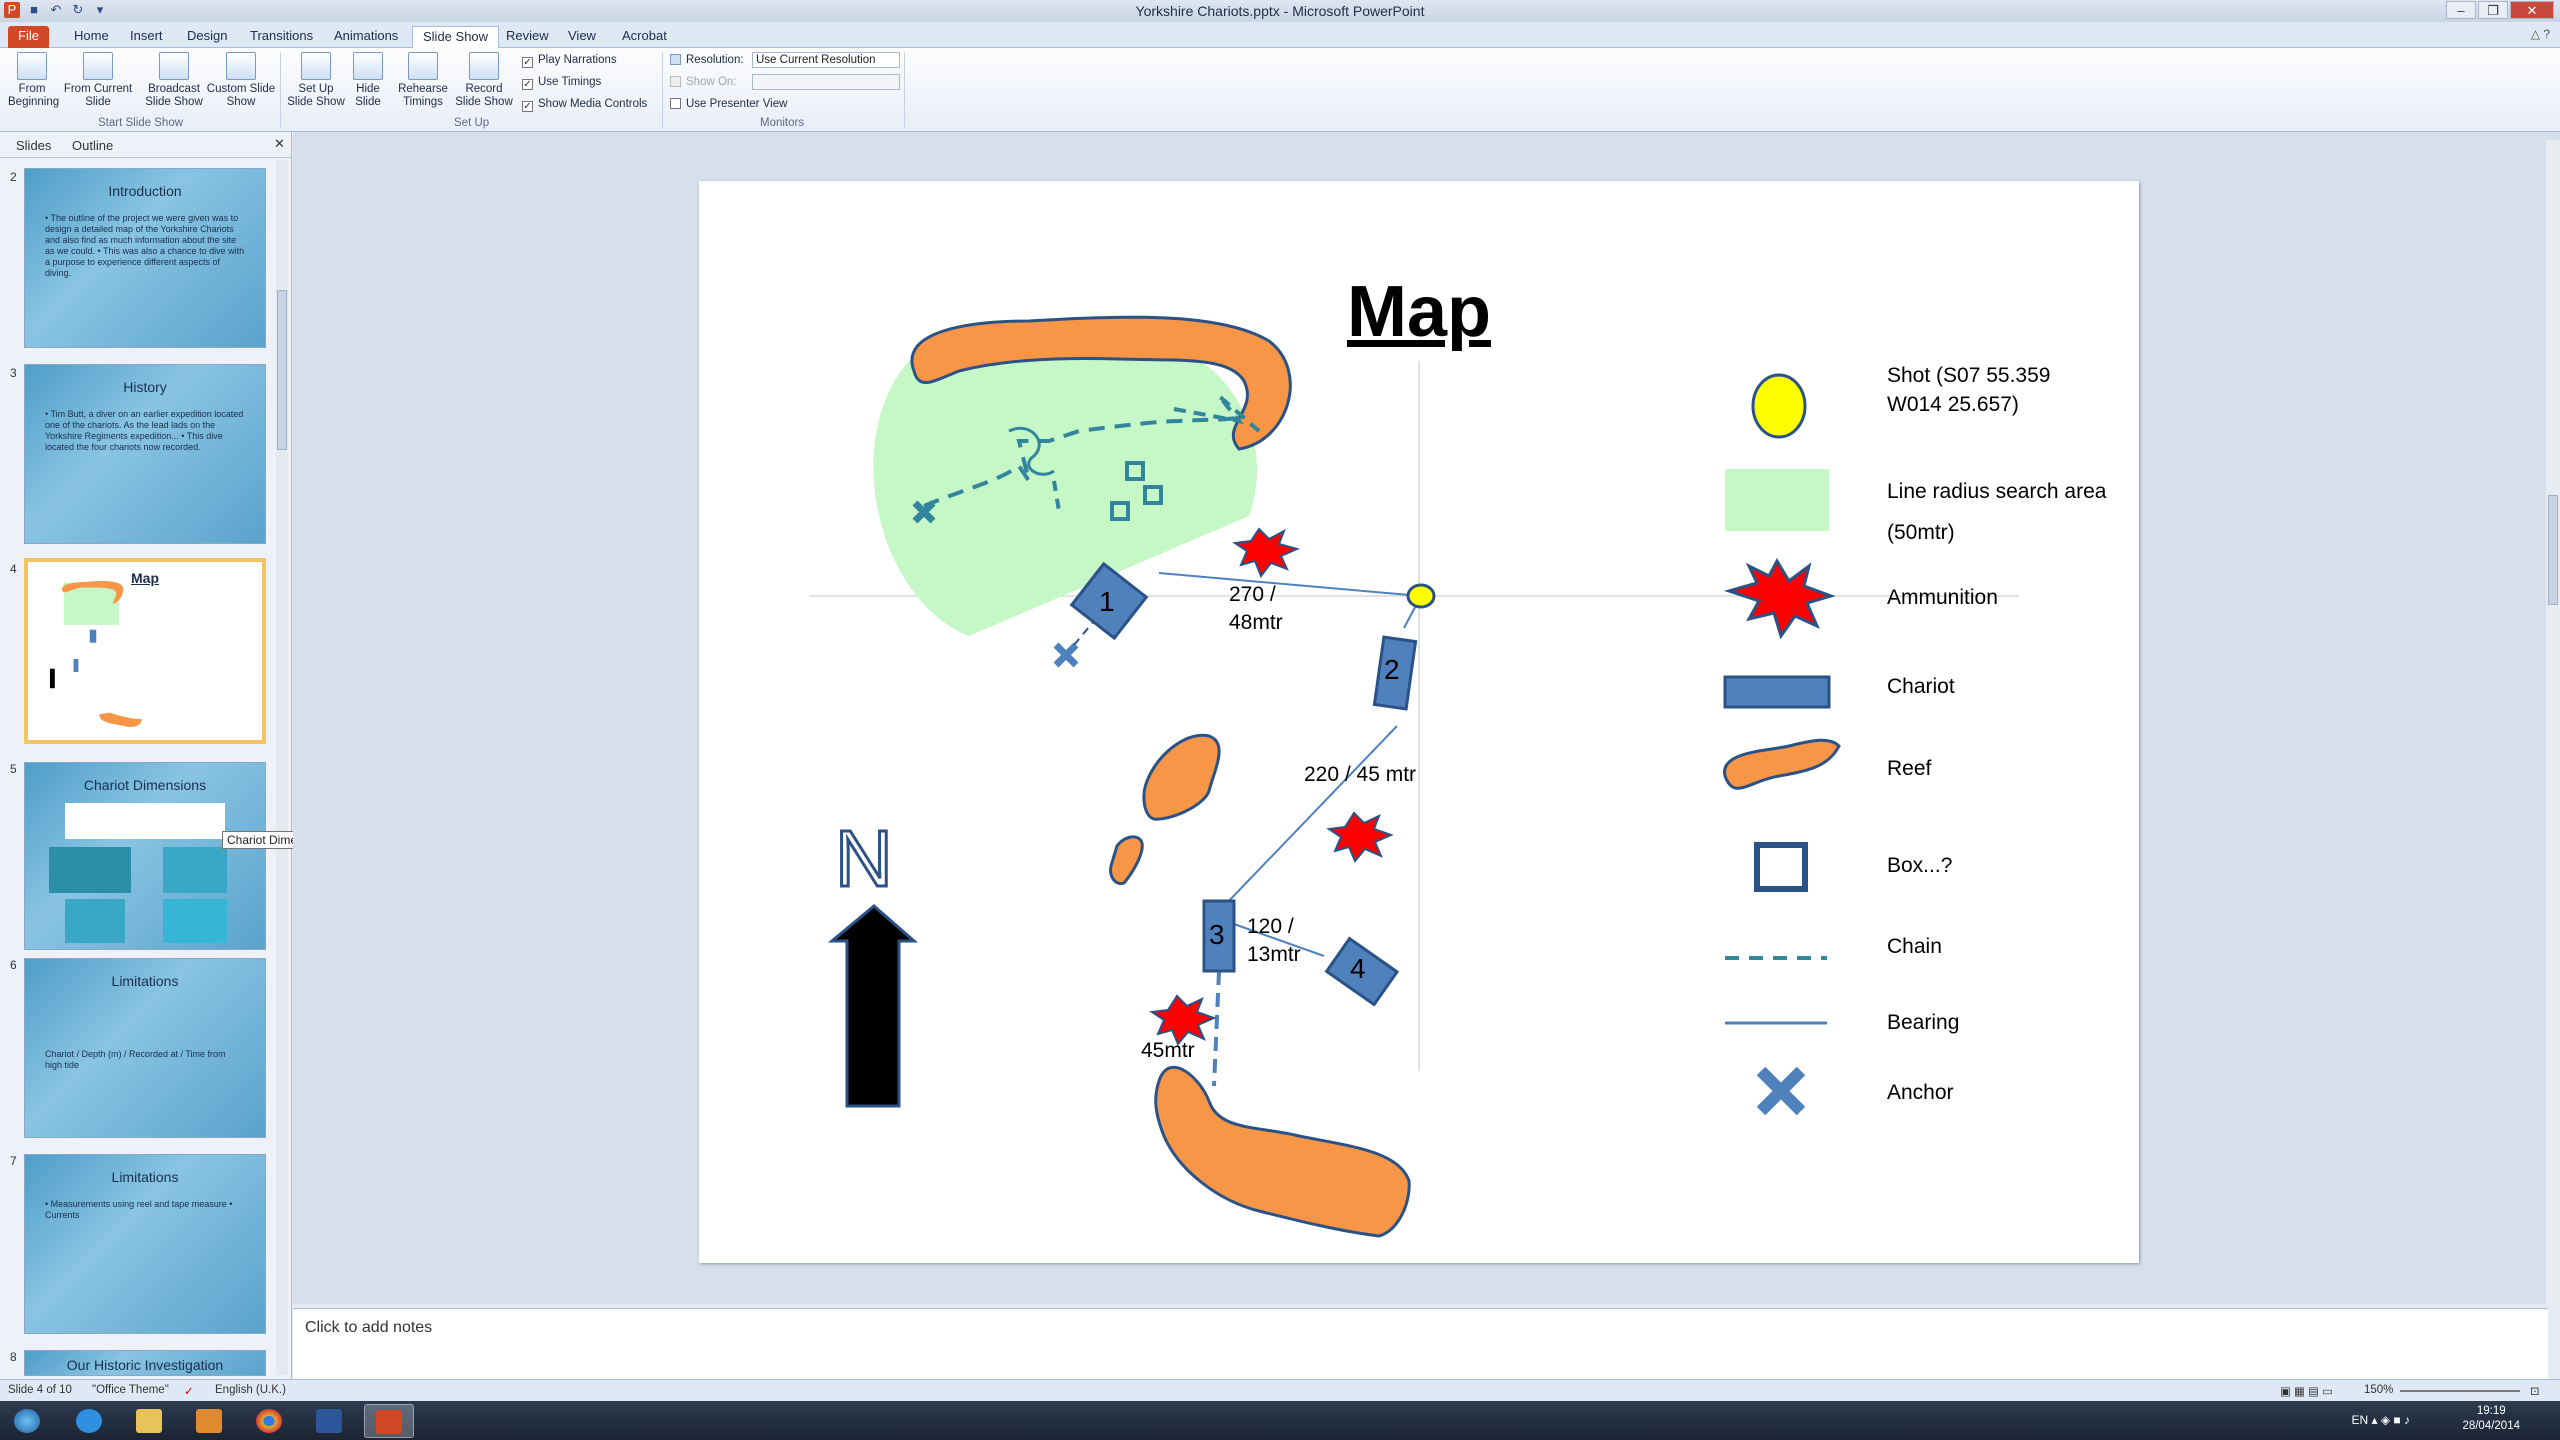  Describe the element at coordinates (826, 60) in the screenshot. I see `resolution-dropdown: Use Current Resolution` at that location.